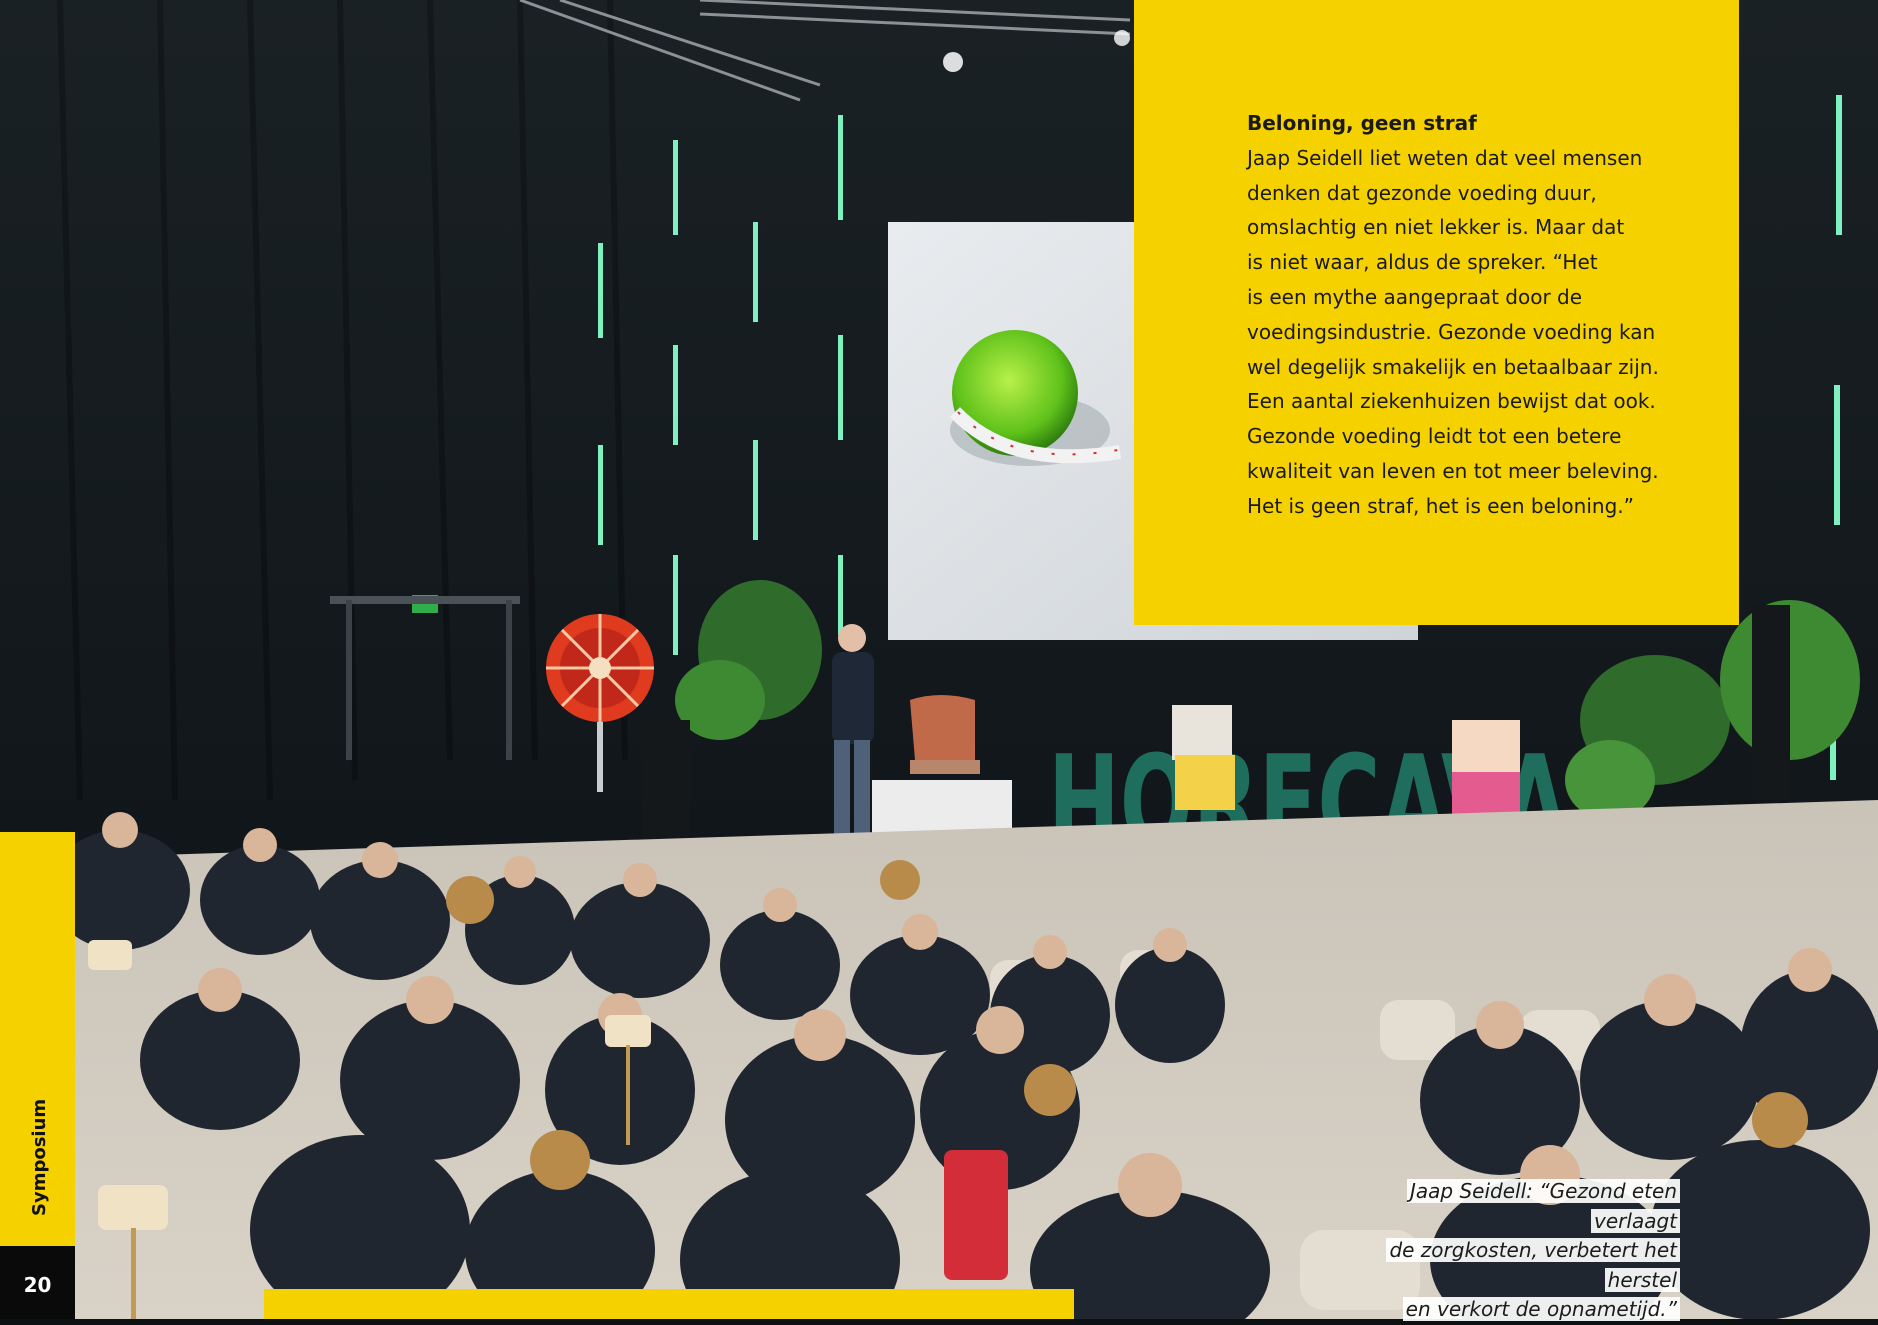 This screenshot has width=1878, height=1325. I want to click on quote-line: Gezonde voeding leidt tot een betere, so click(1434, 436).